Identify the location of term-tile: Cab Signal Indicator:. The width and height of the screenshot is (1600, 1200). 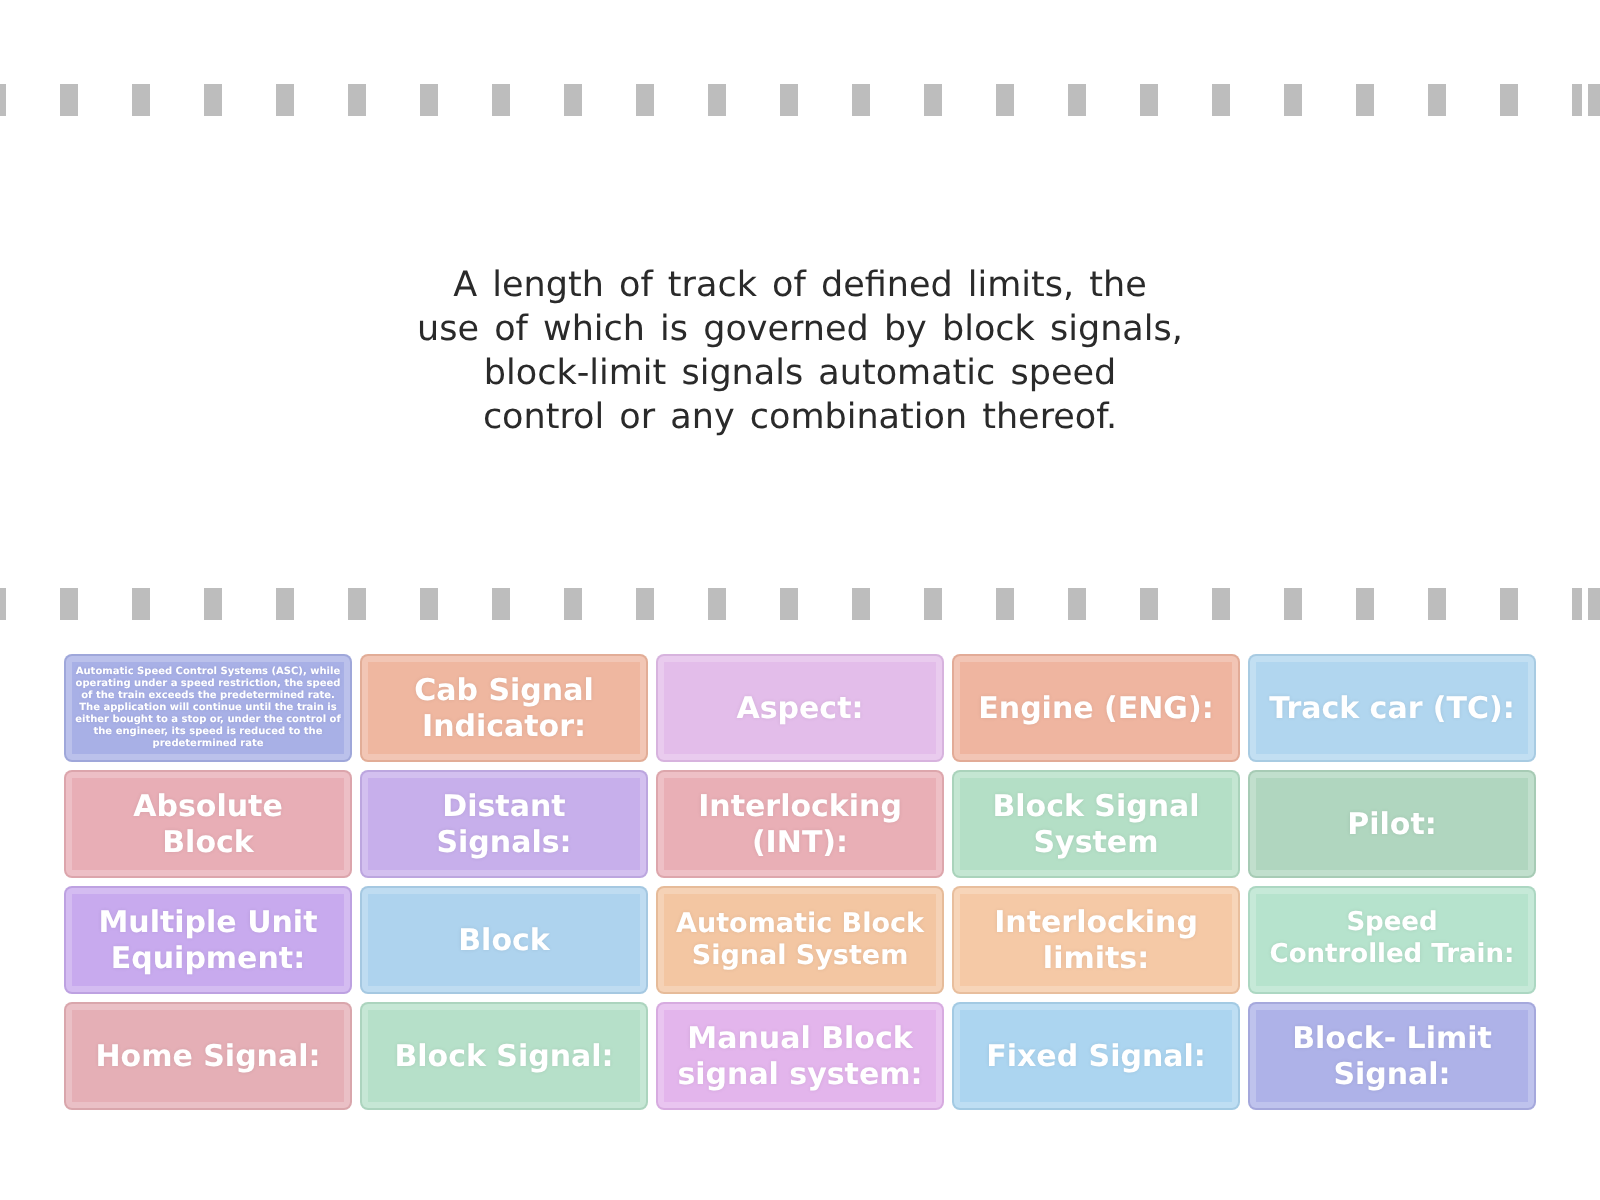
(504, 708).